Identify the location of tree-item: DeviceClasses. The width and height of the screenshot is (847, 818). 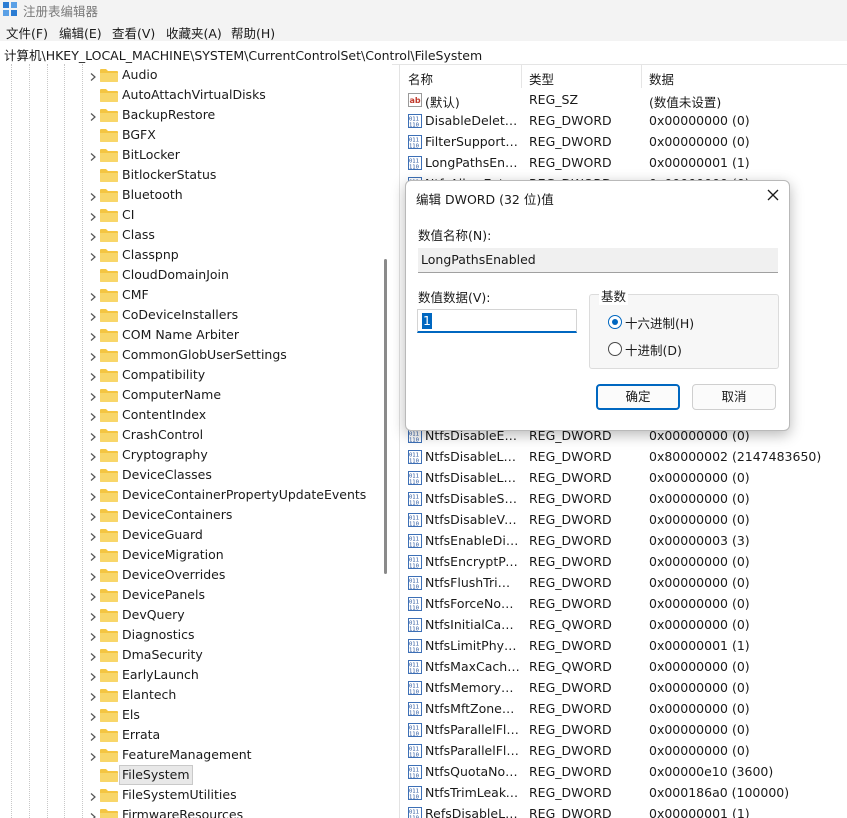
(196, 475).